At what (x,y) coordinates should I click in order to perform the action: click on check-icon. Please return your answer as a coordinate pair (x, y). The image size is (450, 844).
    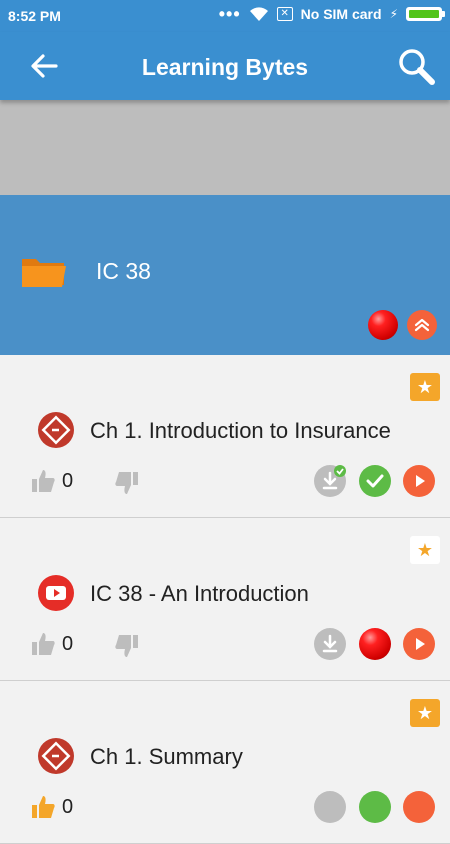
    Looking at the image, I should click on (375, 481).